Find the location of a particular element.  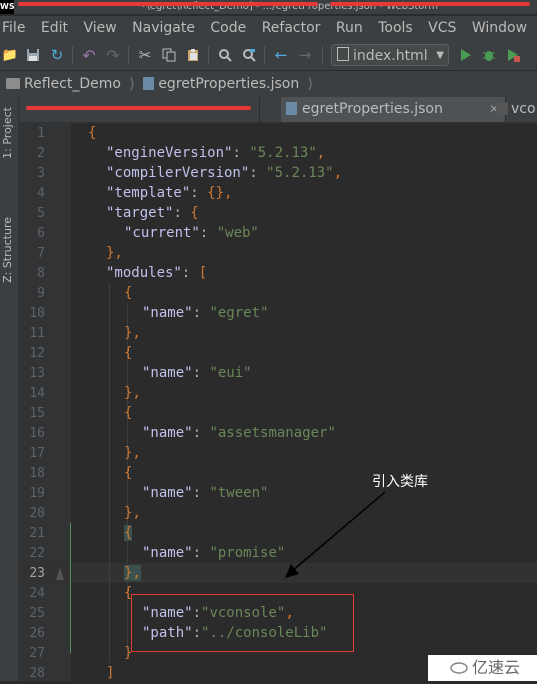

run-configuration-label: index.html is located at coordinates (390, 56).